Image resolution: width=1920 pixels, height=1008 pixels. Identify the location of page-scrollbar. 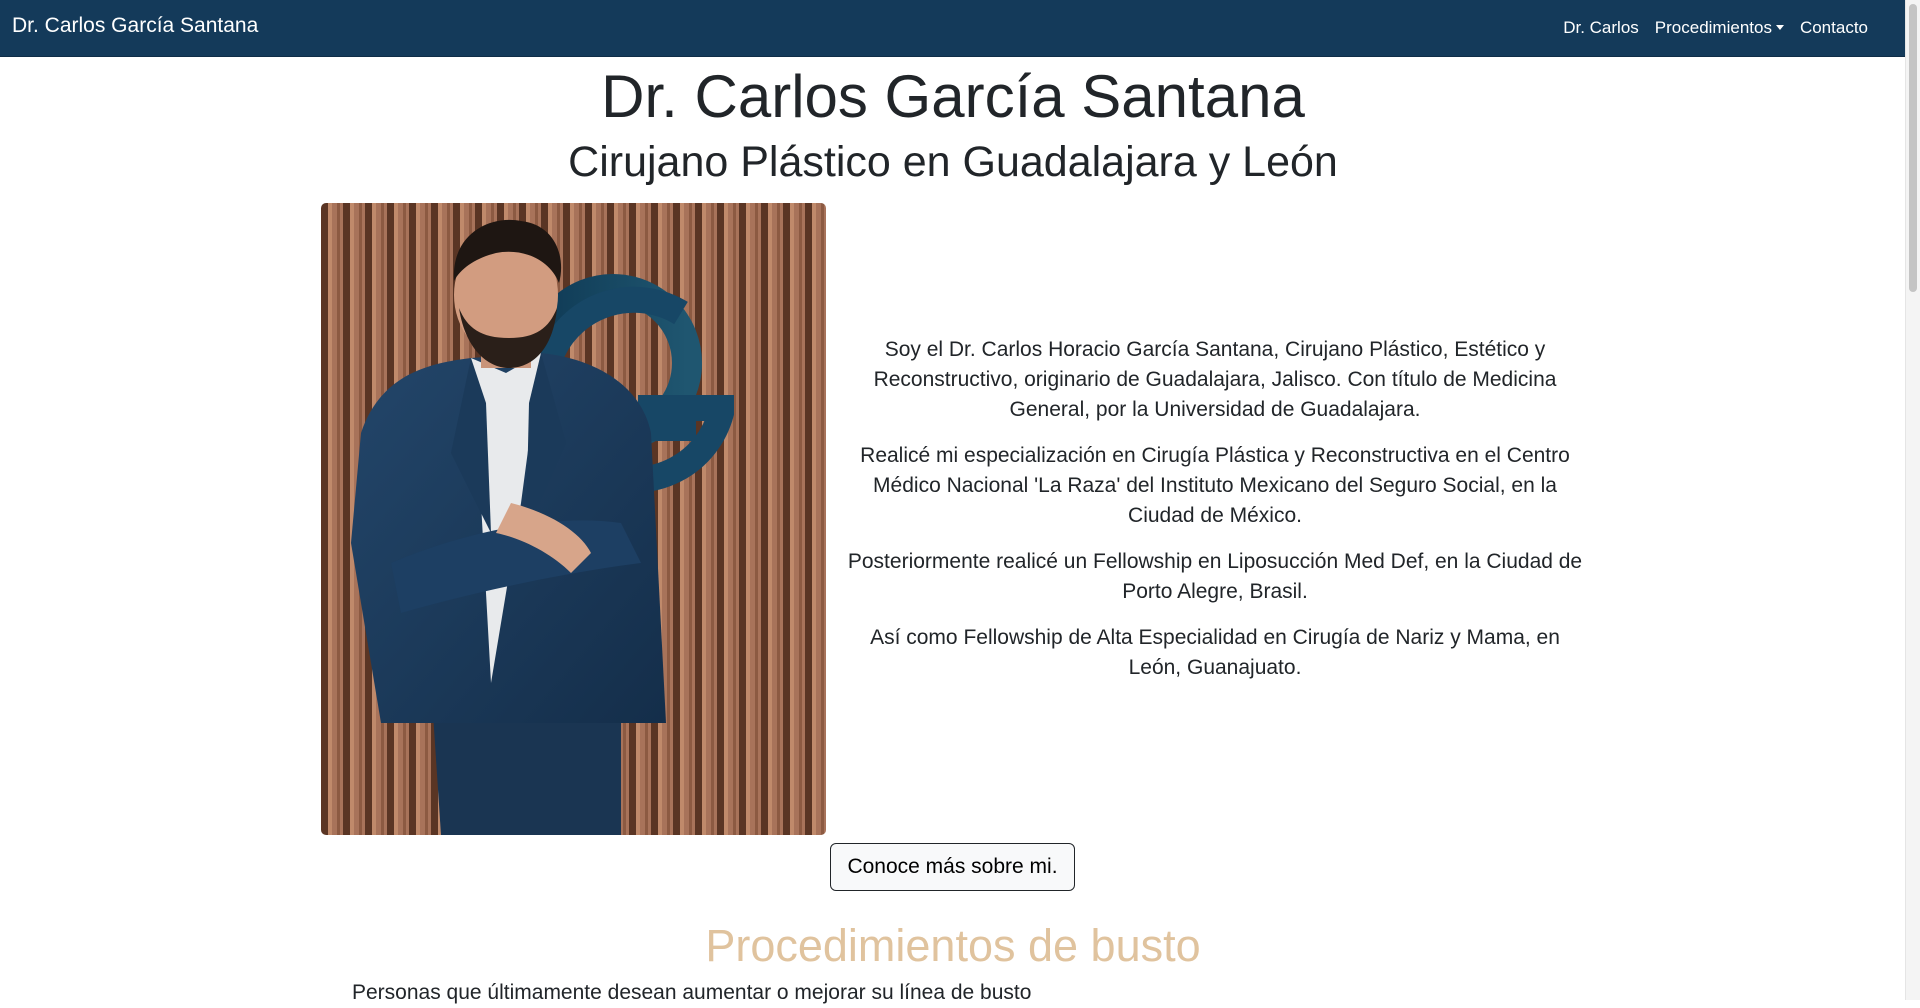
(1912, 500).